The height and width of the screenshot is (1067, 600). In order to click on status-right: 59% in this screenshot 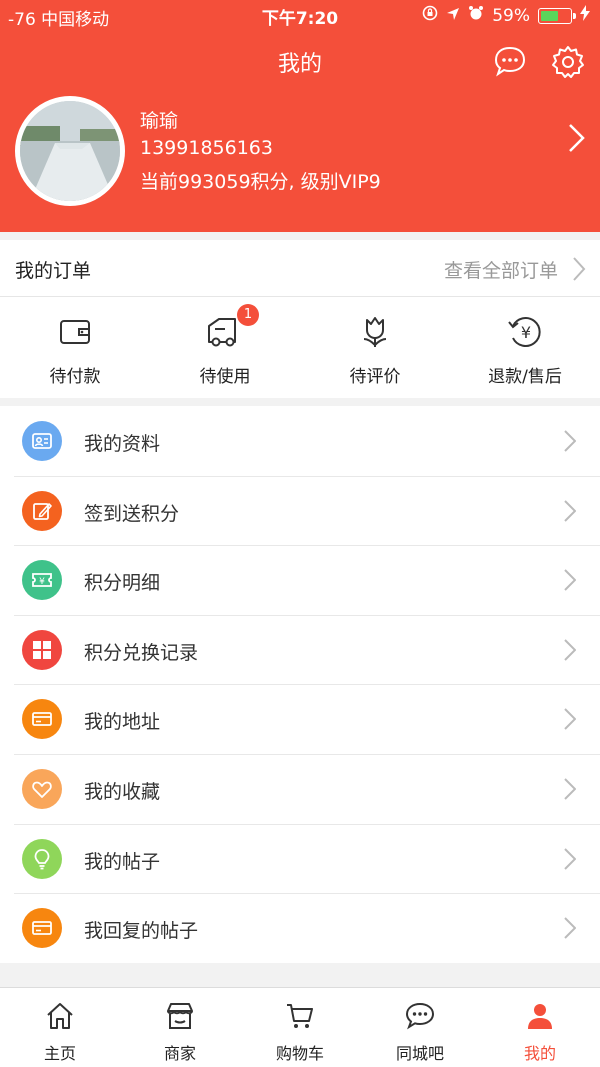, I will do `click(506, 15)`.